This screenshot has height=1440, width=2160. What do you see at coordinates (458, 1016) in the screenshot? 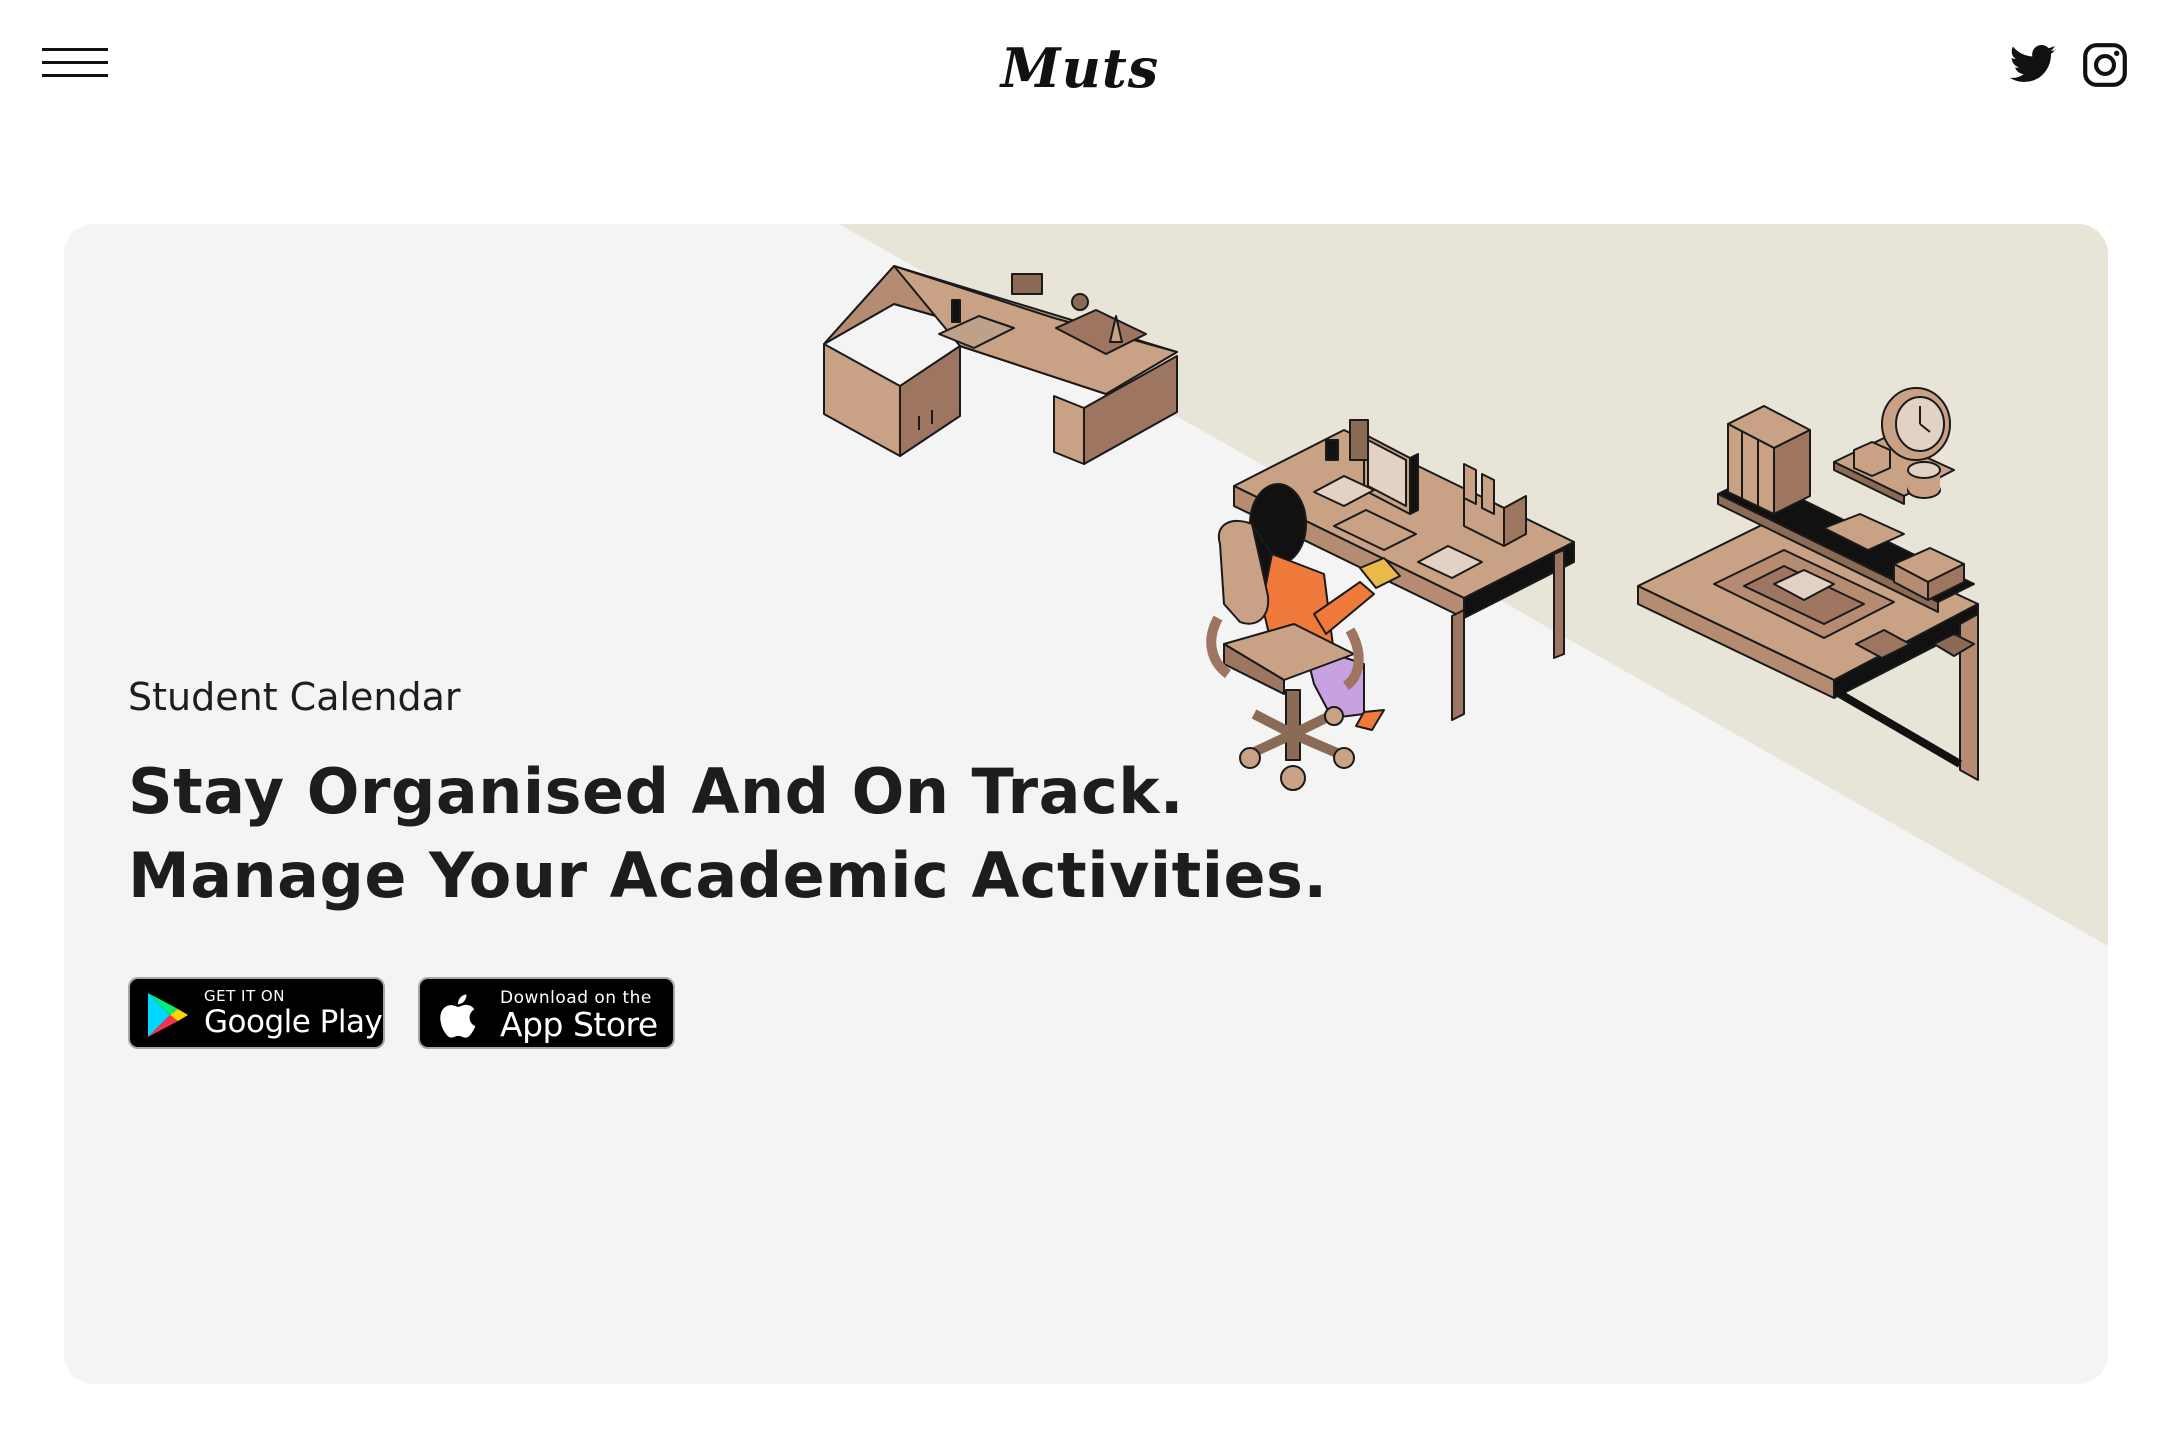
I see `apple-icon` at bounding box center [458, 1016].